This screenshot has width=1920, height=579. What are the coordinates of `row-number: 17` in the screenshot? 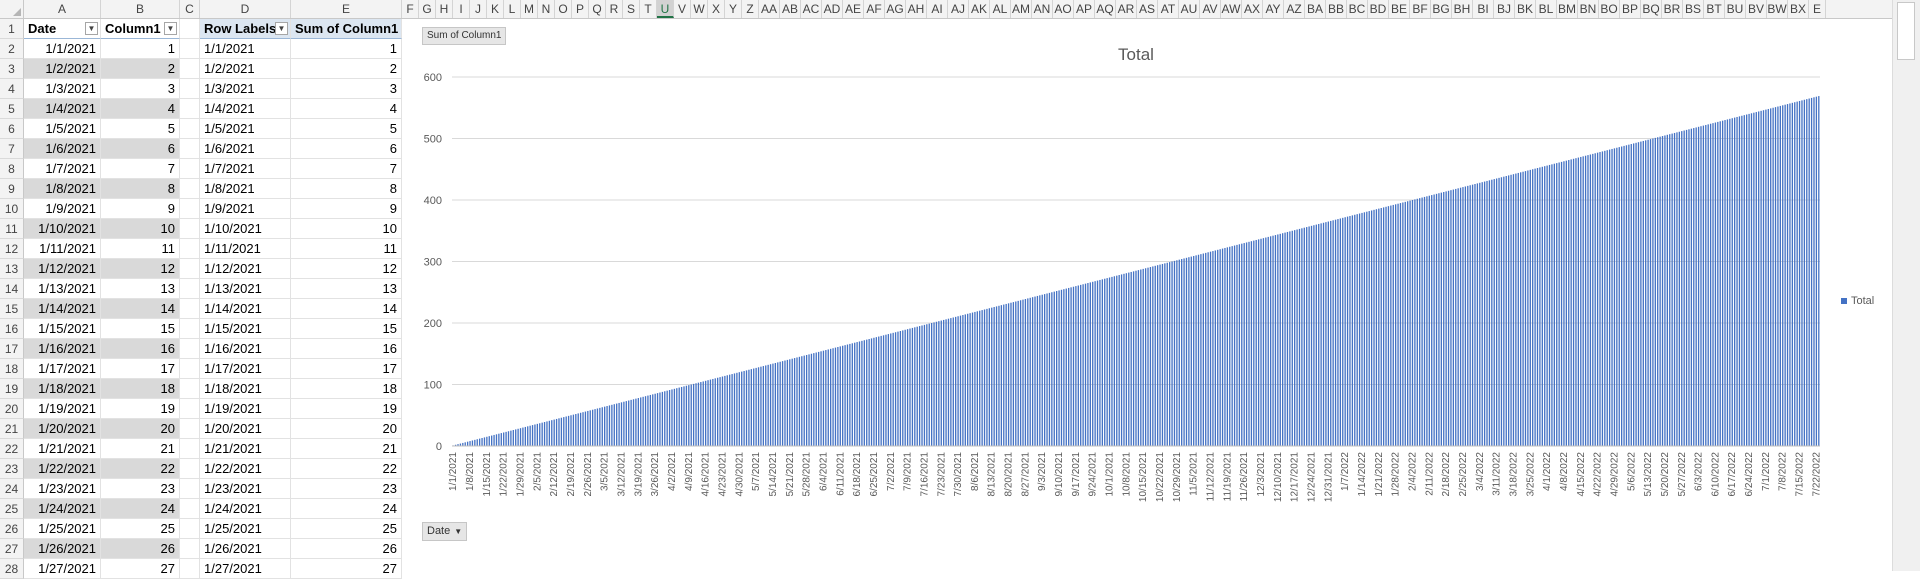 It's located at (12, 349).